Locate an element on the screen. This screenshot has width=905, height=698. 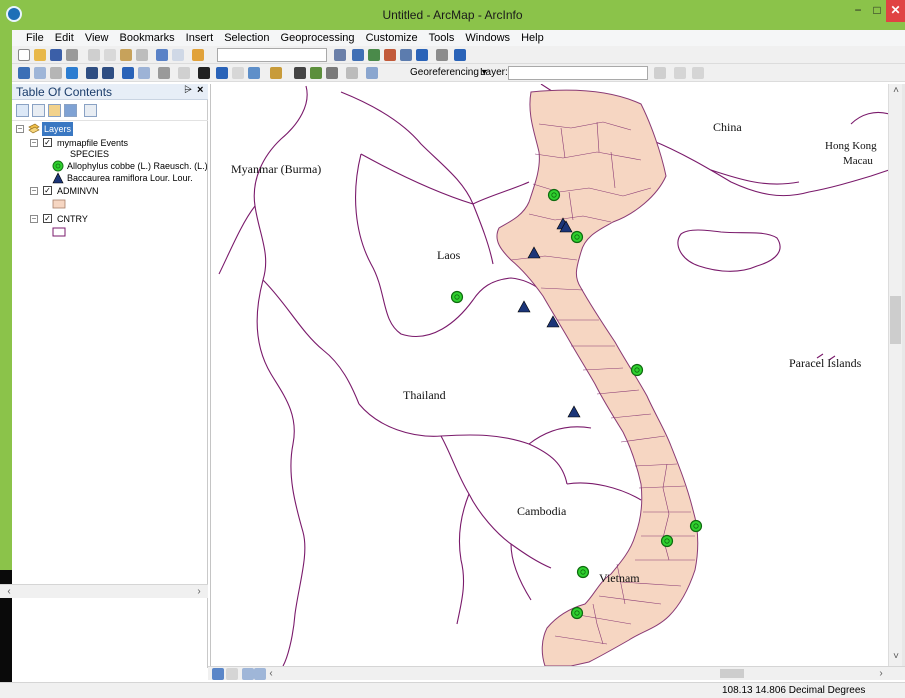
viewer-window-icon is located at coordinates (372, 73).